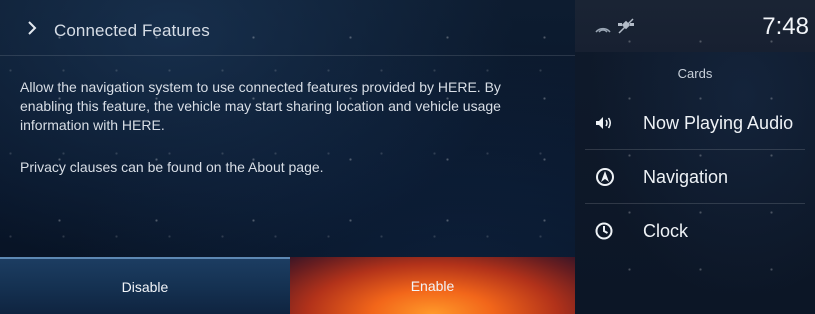 The height and width of the screenshot is (314, 815). Describe the element at coordinates (695, 73) in the screenshot. I see `cards-title: Cards` at that location.